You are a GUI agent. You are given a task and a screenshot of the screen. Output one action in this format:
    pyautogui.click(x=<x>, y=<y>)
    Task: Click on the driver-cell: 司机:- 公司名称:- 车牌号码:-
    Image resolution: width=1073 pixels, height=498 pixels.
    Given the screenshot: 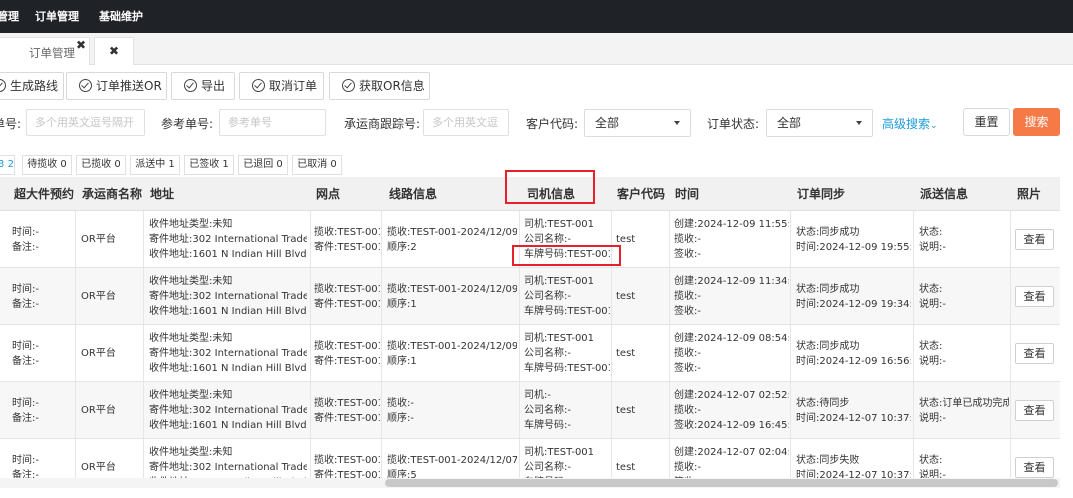 What is the action you would take?
    pyautogui.click(x=567, y=410)
    